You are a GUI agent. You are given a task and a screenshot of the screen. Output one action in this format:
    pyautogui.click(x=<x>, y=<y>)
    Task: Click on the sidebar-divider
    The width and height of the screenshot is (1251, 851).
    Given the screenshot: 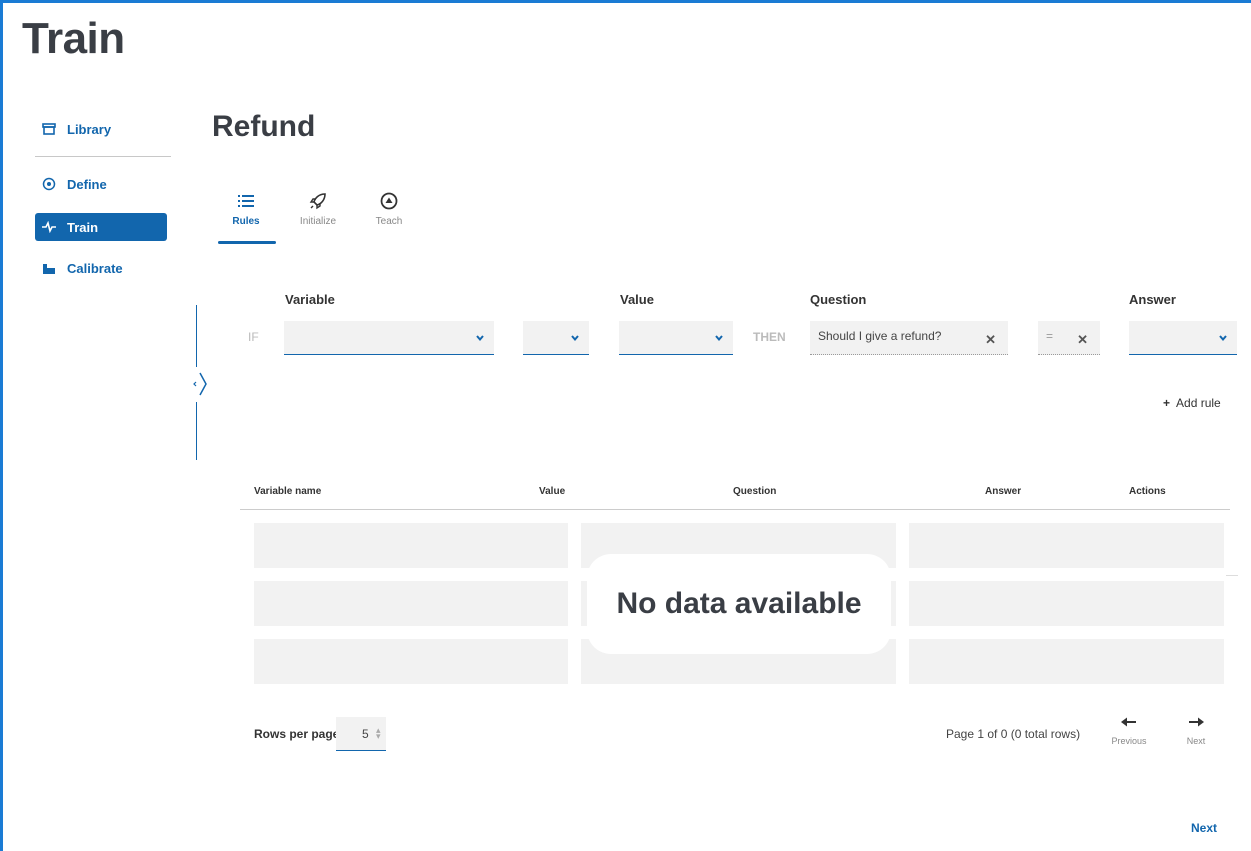 What is the action you would take?
    pyautogui.click(x=103, y=156)
    